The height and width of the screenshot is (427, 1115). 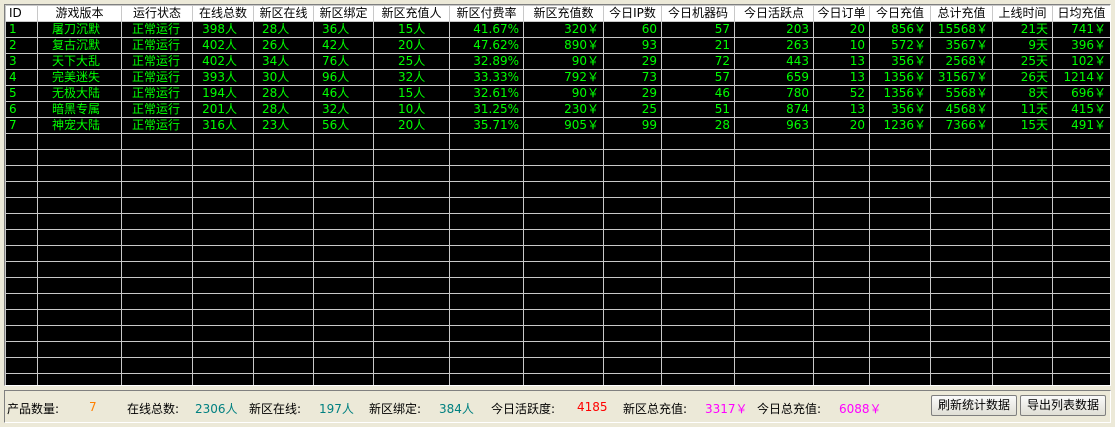 What do you see at coordinates (974, 405) in the screenshot?
I see `refresh-stats-button: 刷新统计数据` at bounding box center [974, 405].